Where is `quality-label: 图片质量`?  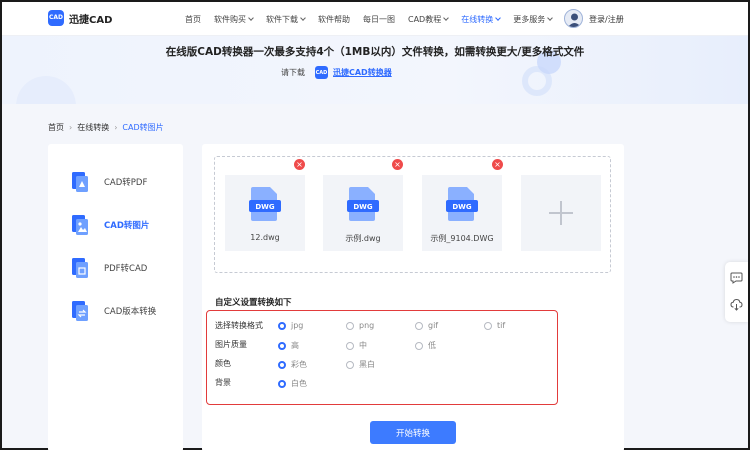
quality-label: 图片质量 is located at coordinates (231, 344).